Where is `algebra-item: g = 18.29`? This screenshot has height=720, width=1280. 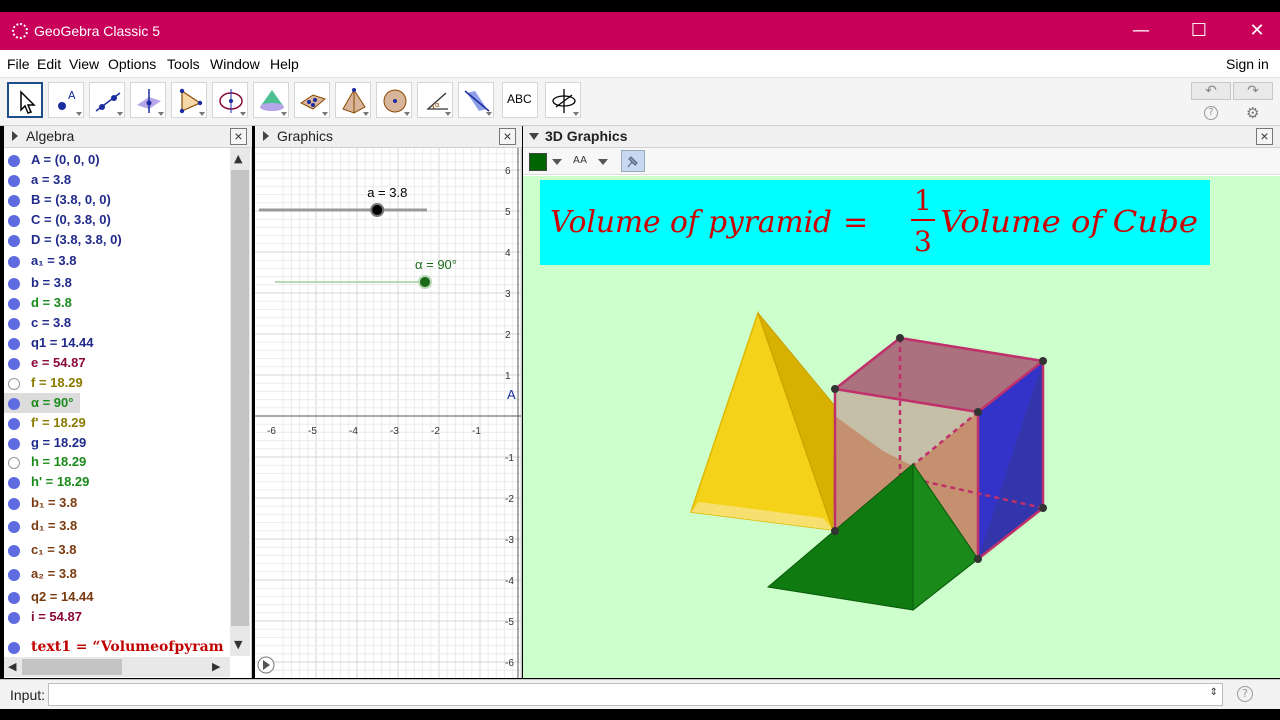
algebra-item: g = 18.29 is located at coordinates (116, 443).